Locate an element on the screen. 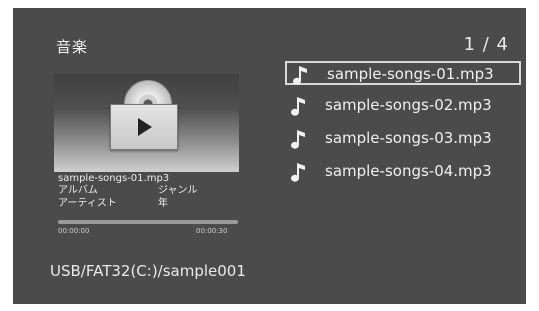 This screenshot has height=311, width=539. playlist-item-label: sample-songs-04.mp3 is located at coordinates (408, 171).